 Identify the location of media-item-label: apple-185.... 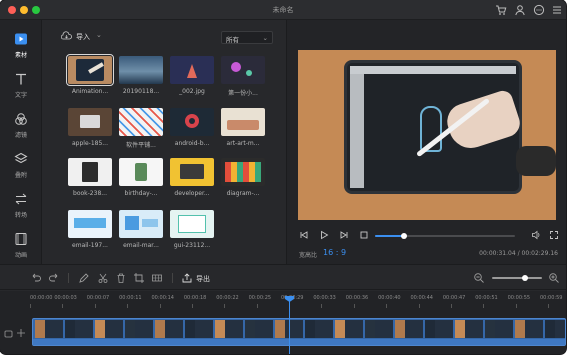
(90, 143).